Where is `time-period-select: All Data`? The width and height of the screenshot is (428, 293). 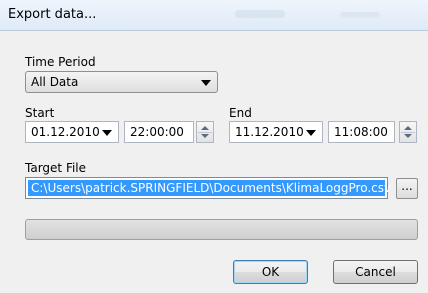
time-period-select: All Data is located at coordinates (121, 82).